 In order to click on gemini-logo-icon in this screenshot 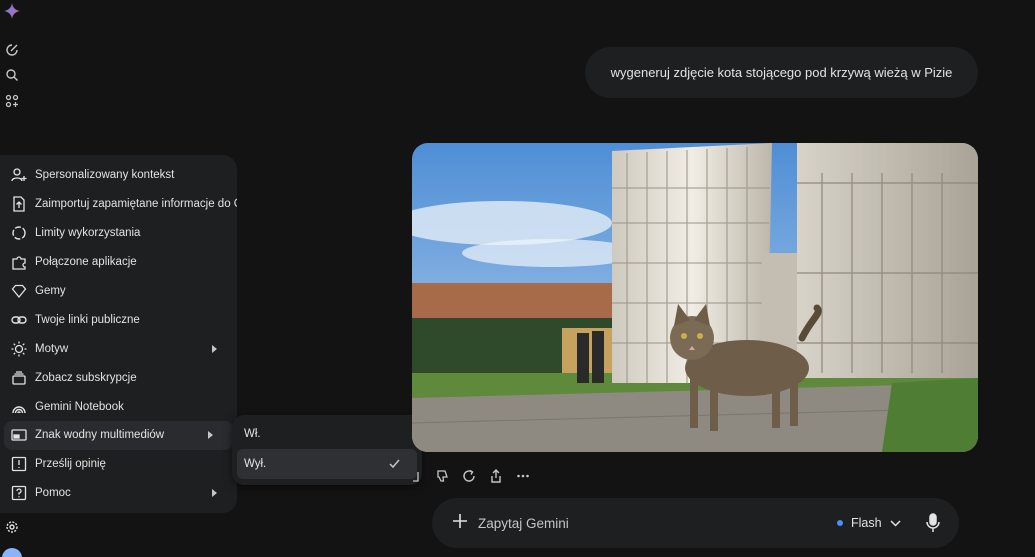, I will do `click(12, 11)`.